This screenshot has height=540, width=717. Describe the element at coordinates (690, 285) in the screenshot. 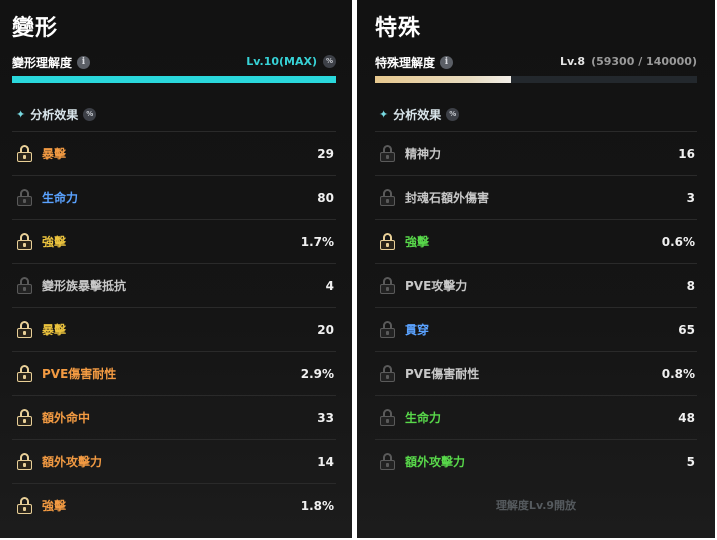

I see `stat-value: 8` at that location.